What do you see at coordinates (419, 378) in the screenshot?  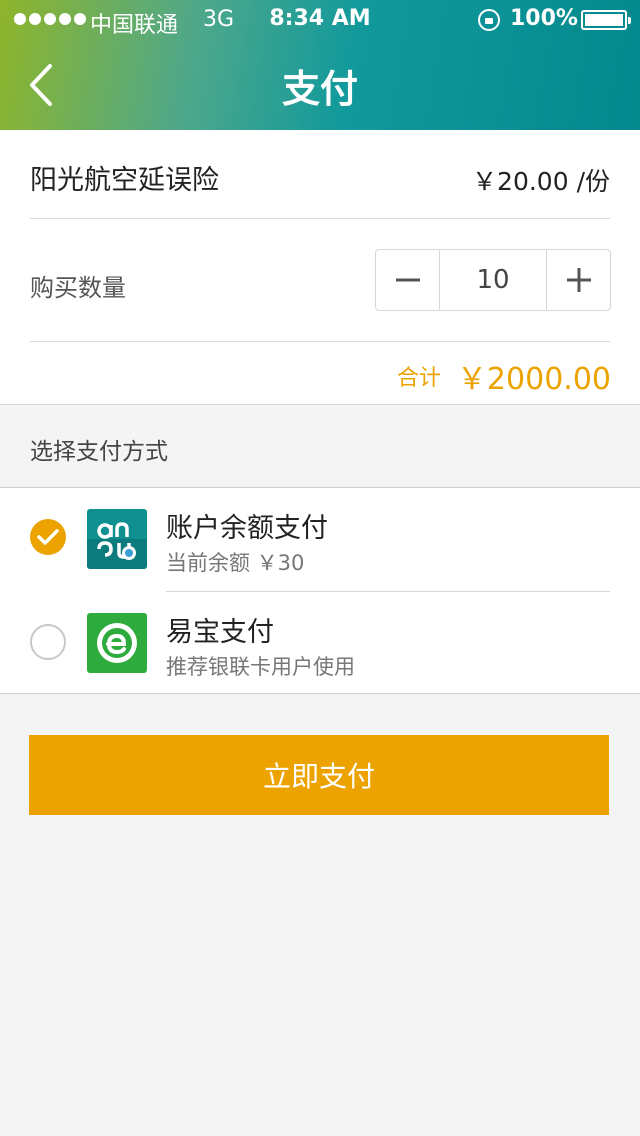 I see `total-label: 合计` at bounding box center [419, 378].